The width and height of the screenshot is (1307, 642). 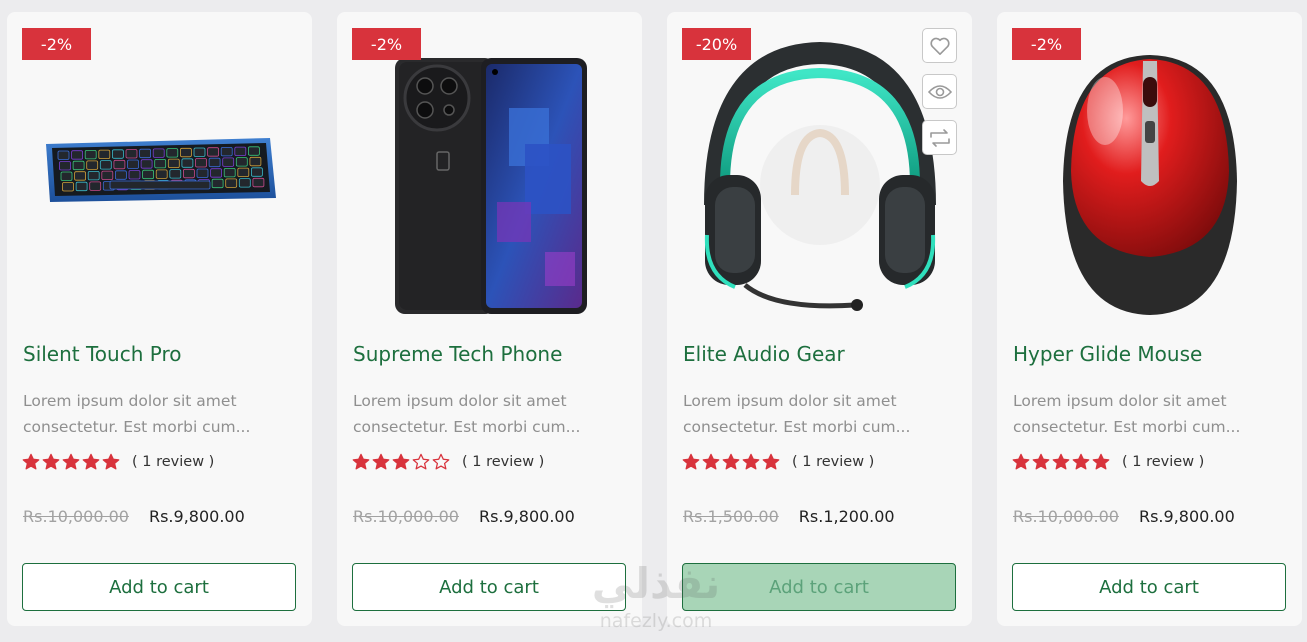 I want to click on product-title: Supreme Tech Phone, so click(x=457, y=354).